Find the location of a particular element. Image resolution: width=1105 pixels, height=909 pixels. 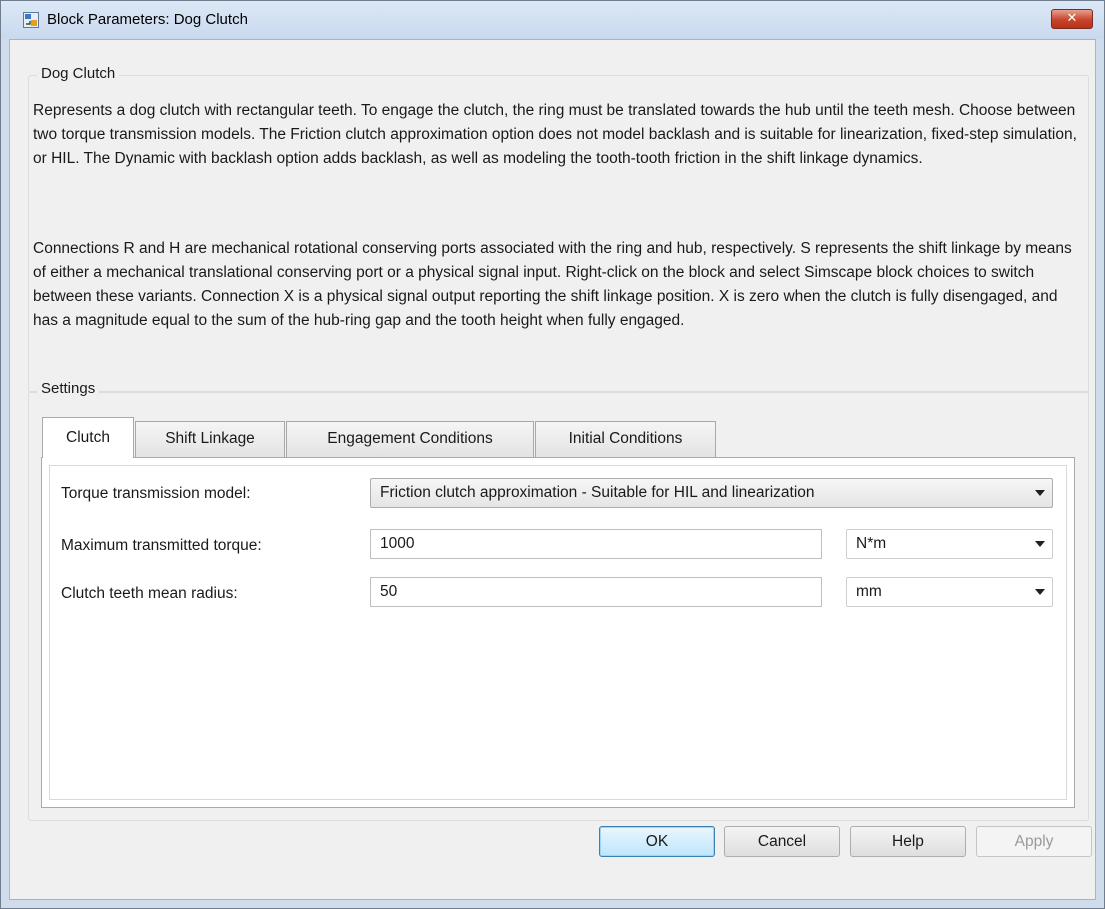

close-button: ✕ is located at coordinates (1072, 19).